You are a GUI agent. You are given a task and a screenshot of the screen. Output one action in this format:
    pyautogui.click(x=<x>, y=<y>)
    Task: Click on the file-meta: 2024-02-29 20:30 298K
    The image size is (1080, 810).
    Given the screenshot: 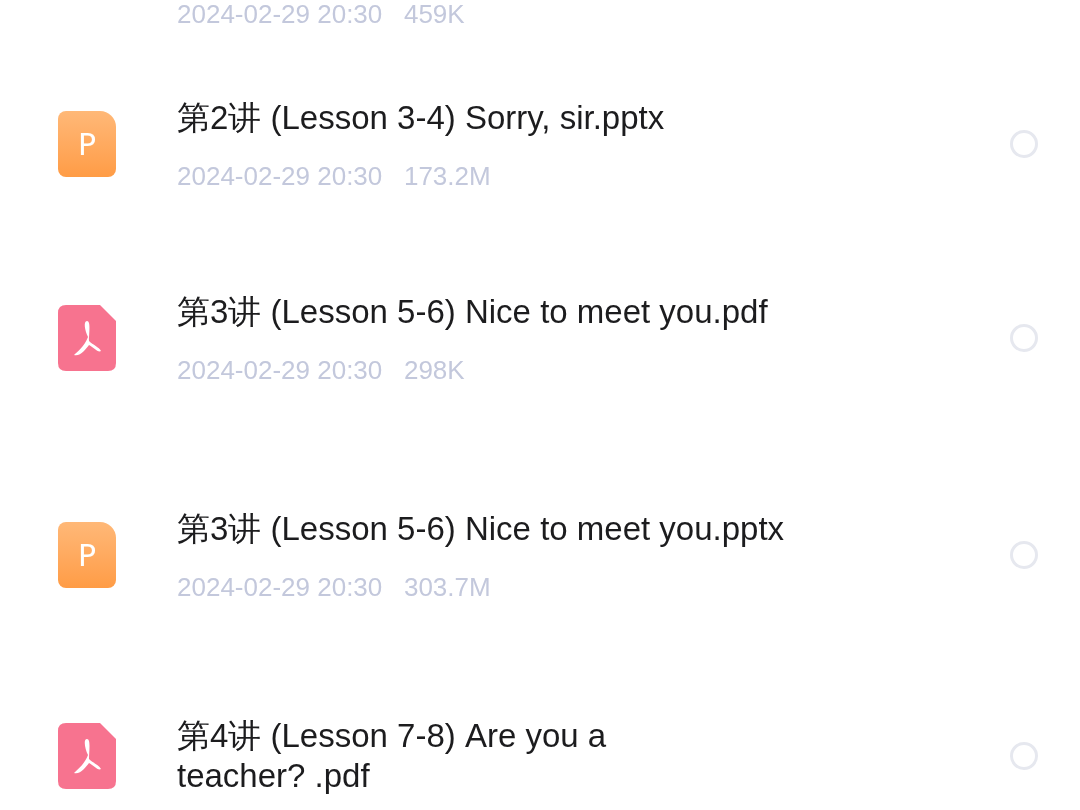 What is the action you would take?
    pyautogui.click(x=321, y=370)
    